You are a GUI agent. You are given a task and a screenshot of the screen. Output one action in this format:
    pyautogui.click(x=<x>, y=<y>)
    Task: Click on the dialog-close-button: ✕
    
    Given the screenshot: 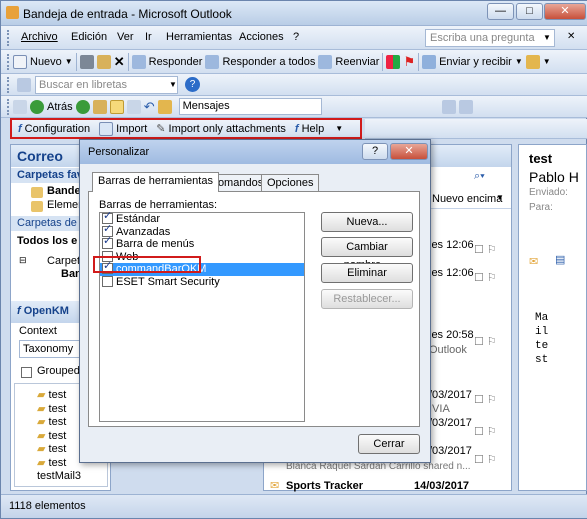 What is the action you would take?
    pyautogui.click(x=409, y=151)
    